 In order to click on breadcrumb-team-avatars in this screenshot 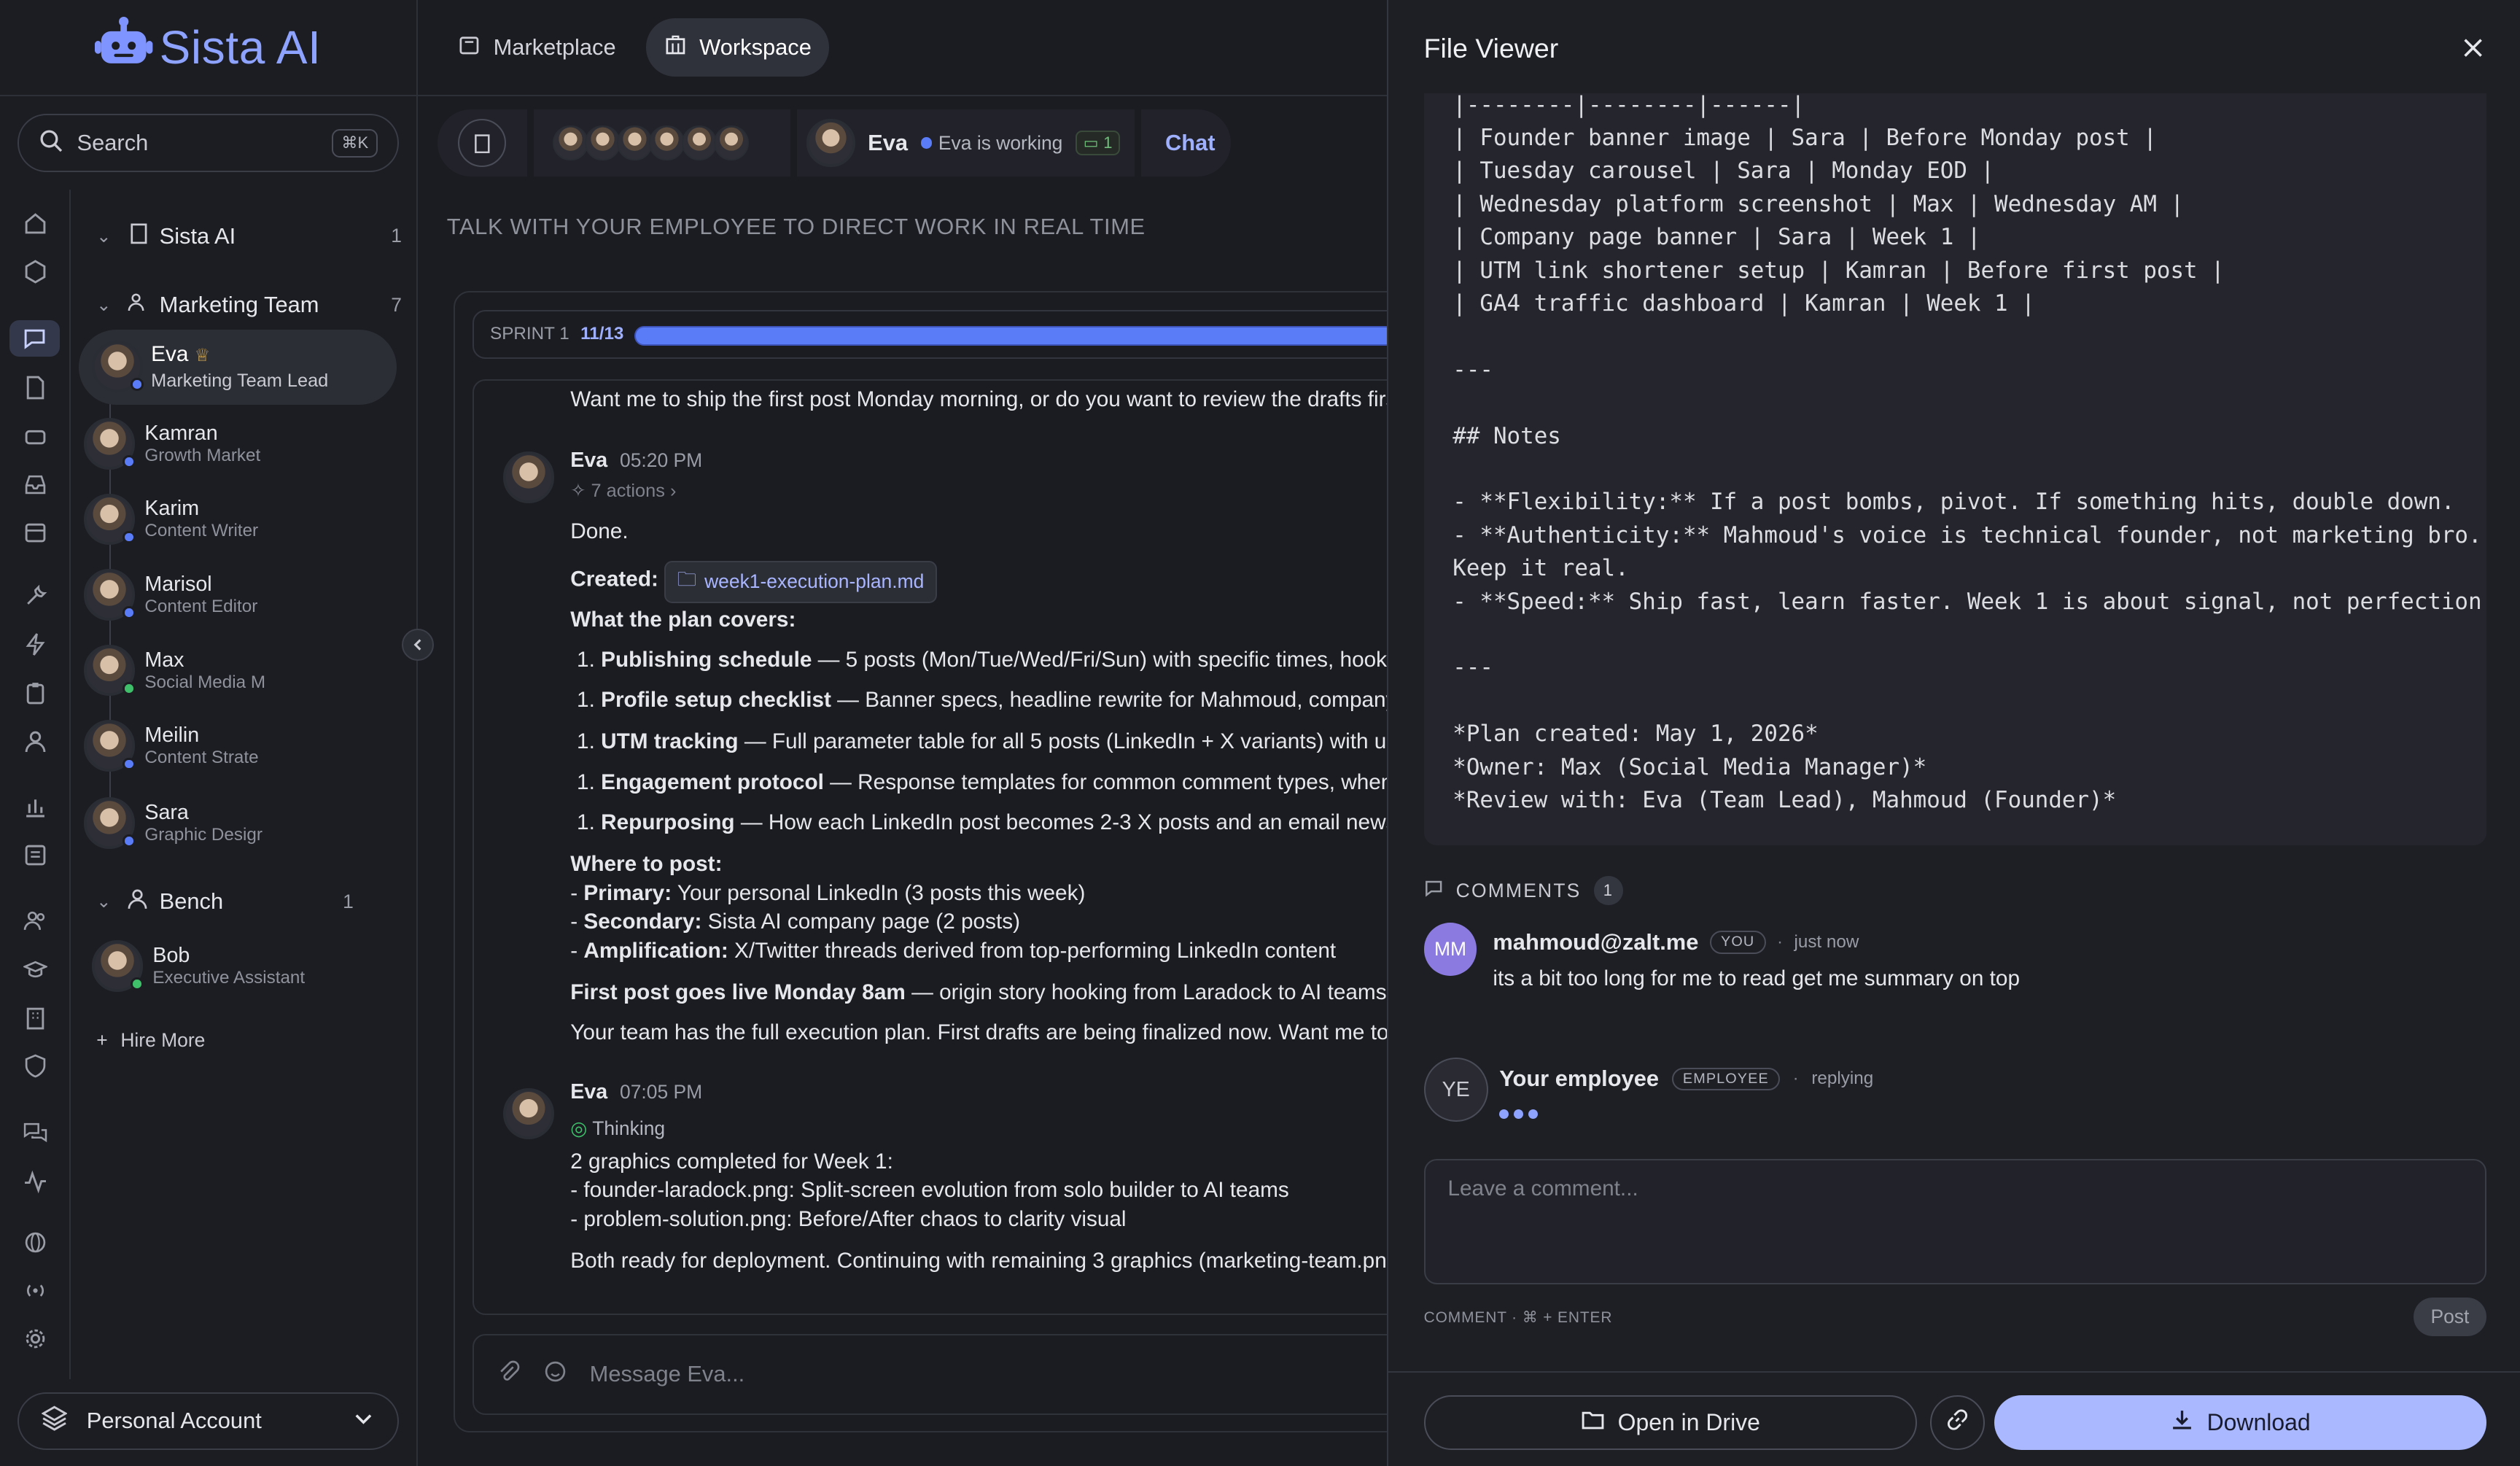, I will do `click(662, 143)`.